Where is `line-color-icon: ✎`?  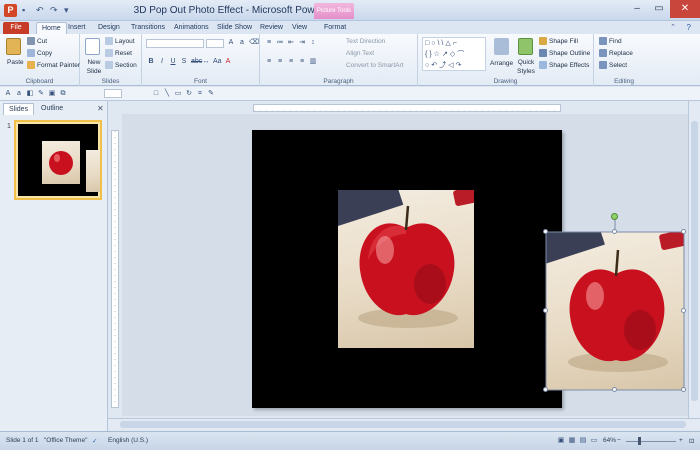 line-color-icon: ✎ is located at coordinates (41, 94).